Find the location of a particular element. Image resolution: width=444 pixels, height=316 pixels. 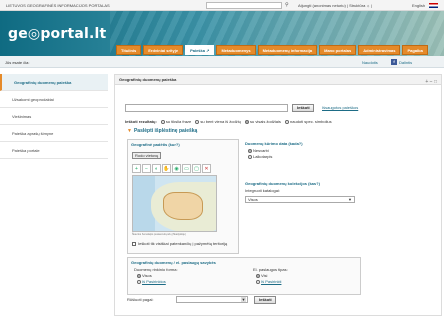

date-option-period-label: Laikotarpis is located at coordinates (263, 156).